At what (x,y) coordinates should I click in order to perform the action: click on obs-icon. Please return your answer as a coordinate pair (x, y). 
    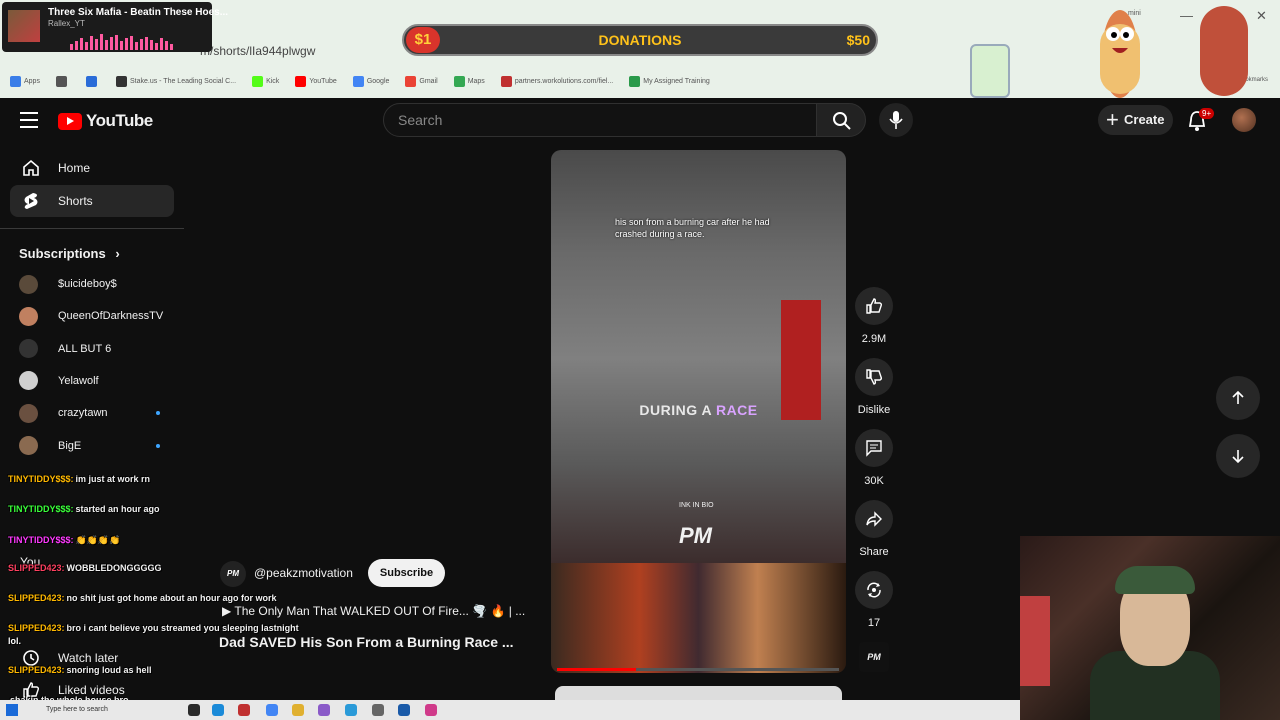
    Looking at the image, I should click on (324, 710).